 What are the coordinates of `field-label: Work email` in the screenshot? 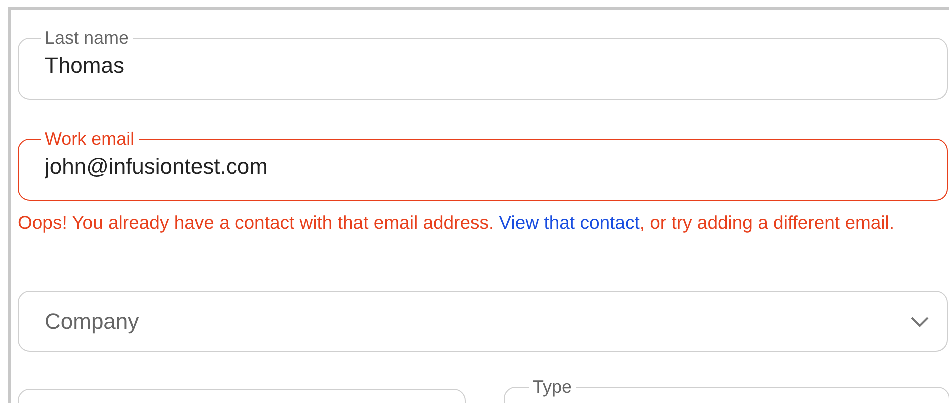 It's located at (90, 139).